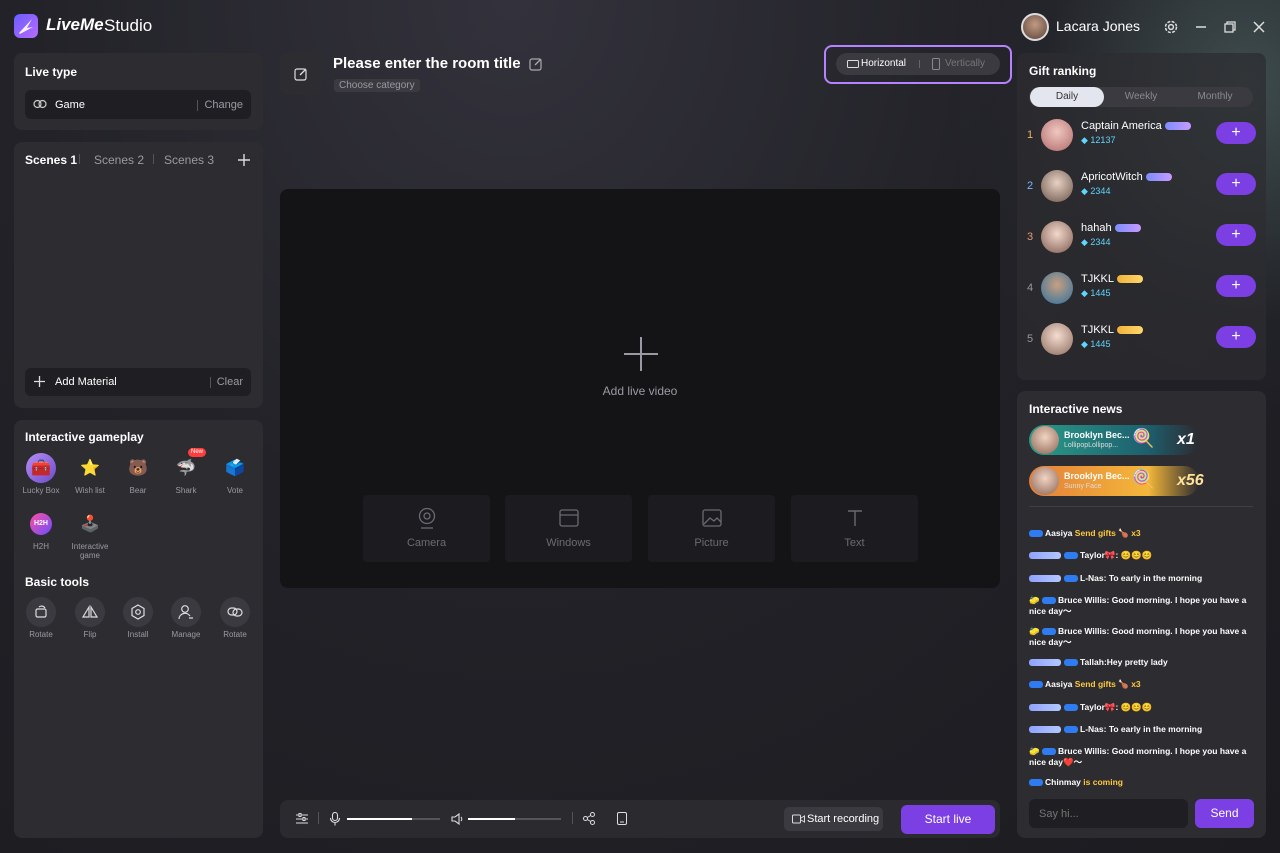 The width and height of the screenshot is (1280, 853). Describe the element at coordinates (1230, 27) in the screenshot. I see `restore-icon` at that location.